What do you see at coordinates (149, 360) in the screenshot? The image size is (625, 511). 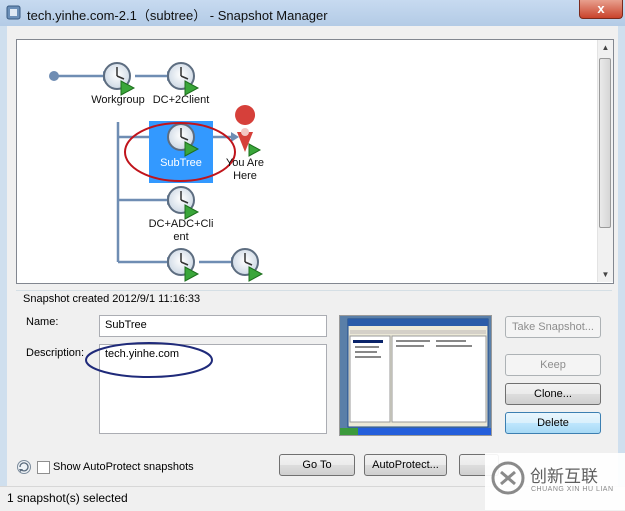 I see `navy-annotation-ellipse` at bounding box center [149, 360].